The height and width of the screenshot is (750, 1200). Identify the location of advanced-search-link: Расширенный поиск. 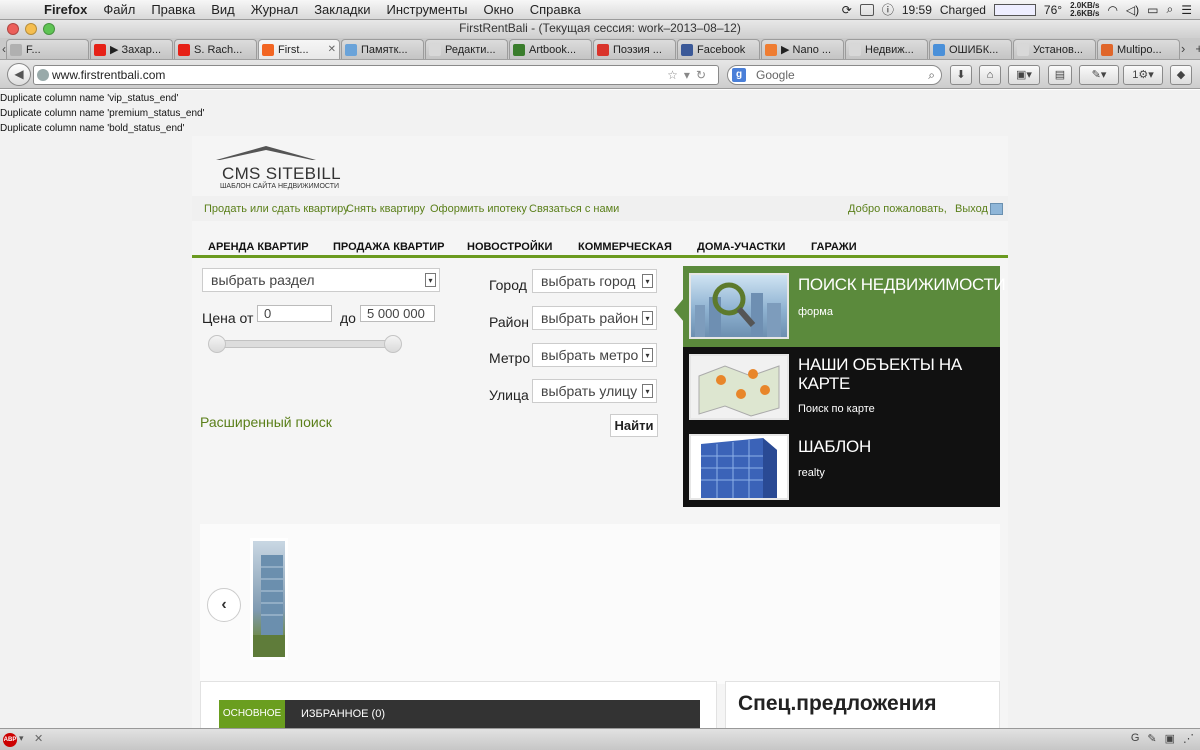
(266, 422).